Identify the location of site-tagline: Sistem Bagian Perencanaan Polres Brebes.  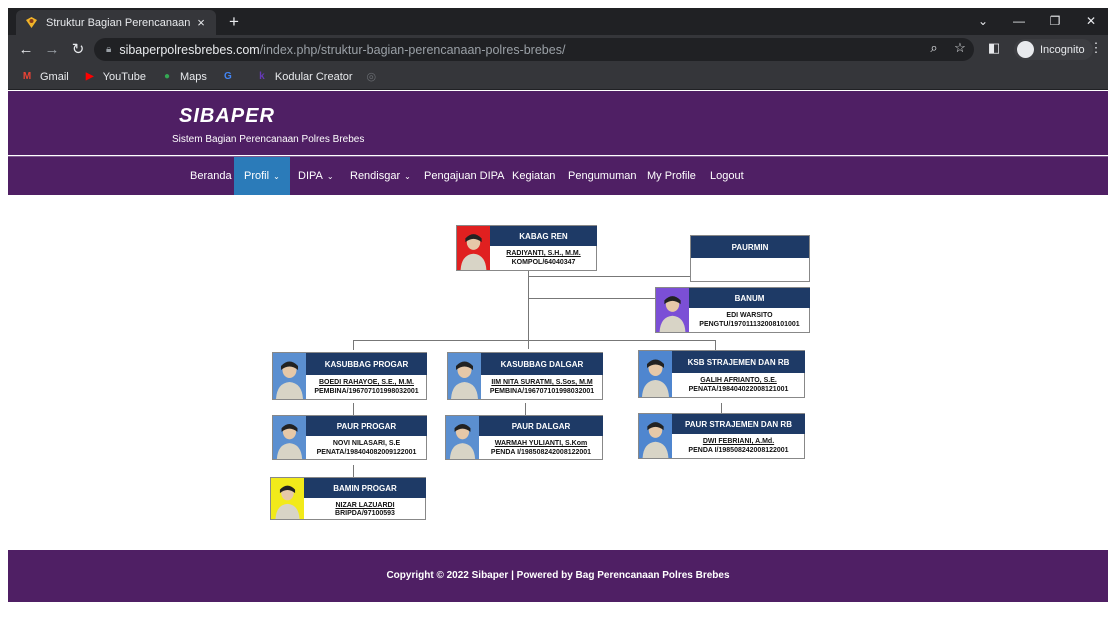
(268, 139).